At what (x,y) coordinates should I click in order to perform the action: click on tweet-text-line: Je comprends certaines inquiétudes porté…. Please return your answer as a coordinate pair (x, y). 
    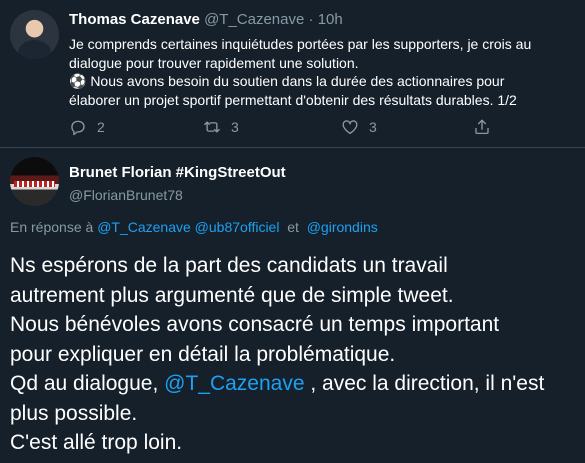
    Looking at the image, I should click on (300, 44).